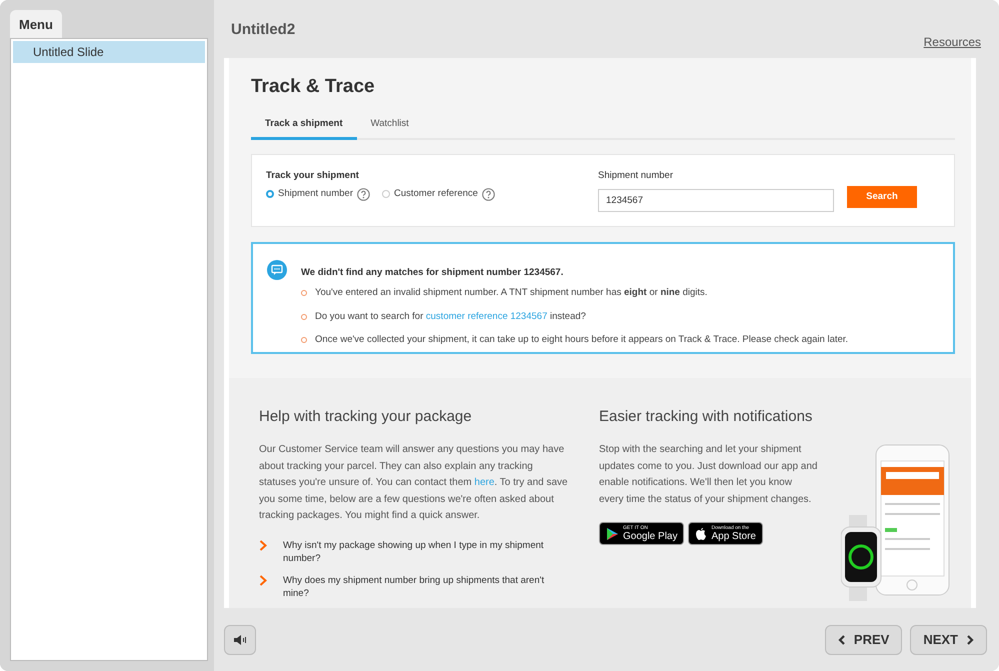 Image resolution: width=999 pixels, height=671 pixels. What do you see at coordinates (426, 551) in the screenshot?
I see `faq-question: Why isn't my package showing up when I type in my shipment number?` at bounding box center [426, 551].